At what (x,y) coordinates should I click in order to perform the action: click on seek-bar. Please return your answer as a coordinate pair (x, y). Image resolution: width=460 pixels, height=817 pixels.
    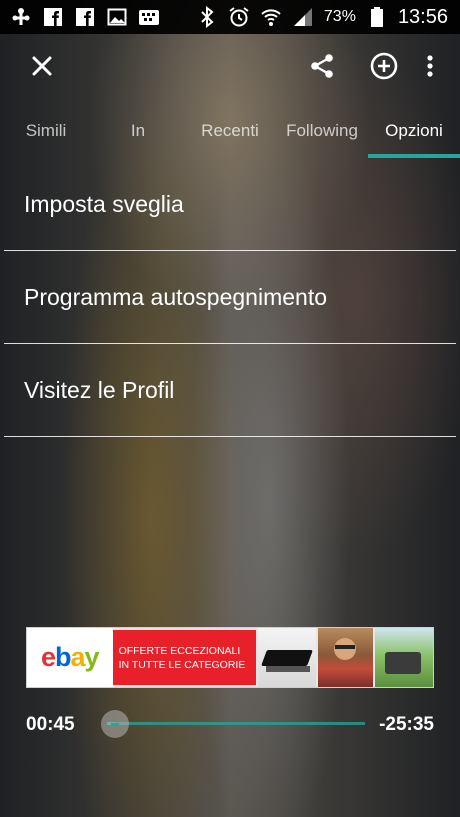
    Looking at the image, I should click on (236, 723).